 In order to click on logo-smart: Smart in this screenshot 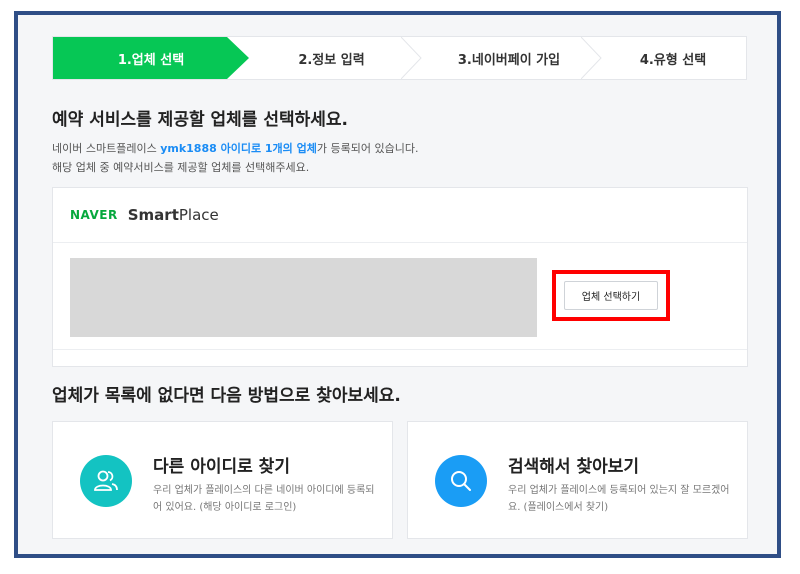, I will do `click(153, 215)`.